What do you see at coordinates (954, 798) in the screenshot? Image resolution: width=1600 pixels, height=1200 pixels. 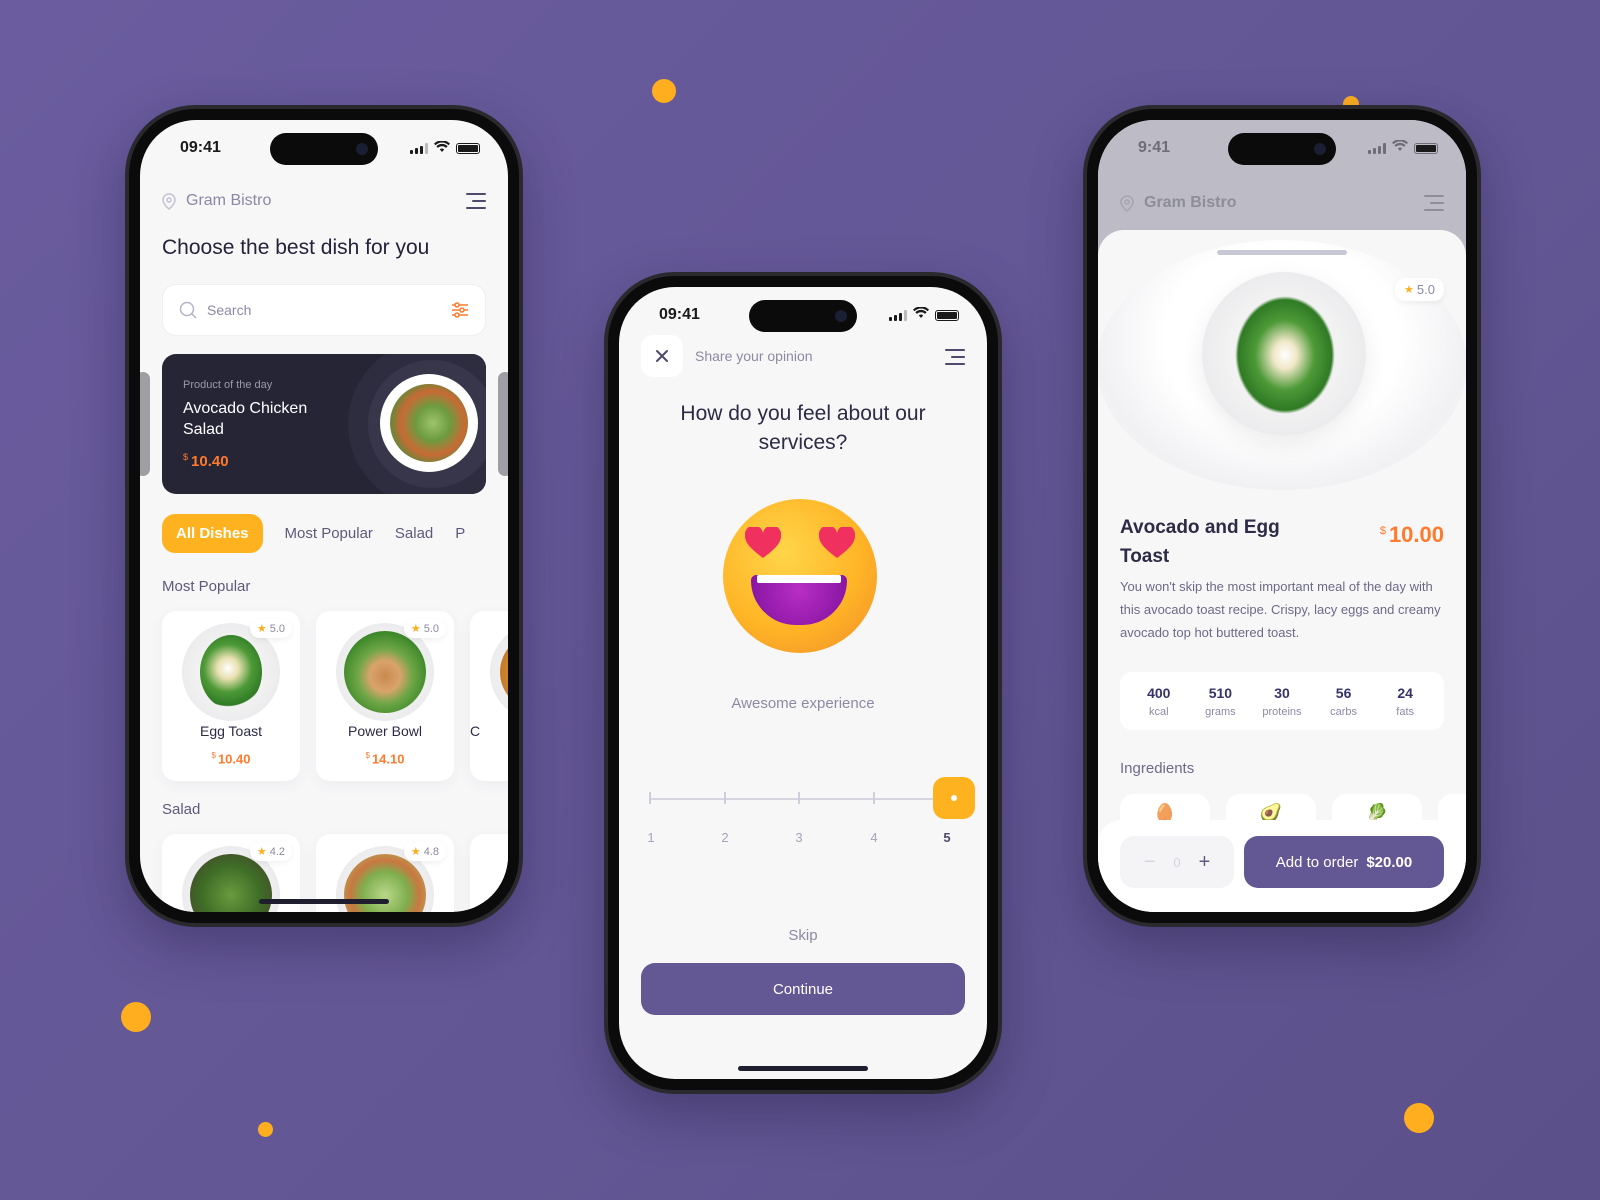 I see `slider-thumb` at bounding box center [954, 798].